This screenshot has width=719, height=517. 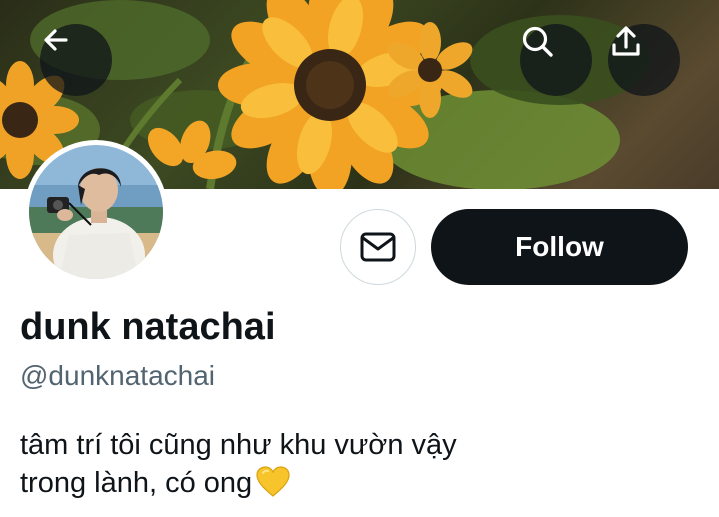 I want to click on search-button, so click(x=556, y=60).